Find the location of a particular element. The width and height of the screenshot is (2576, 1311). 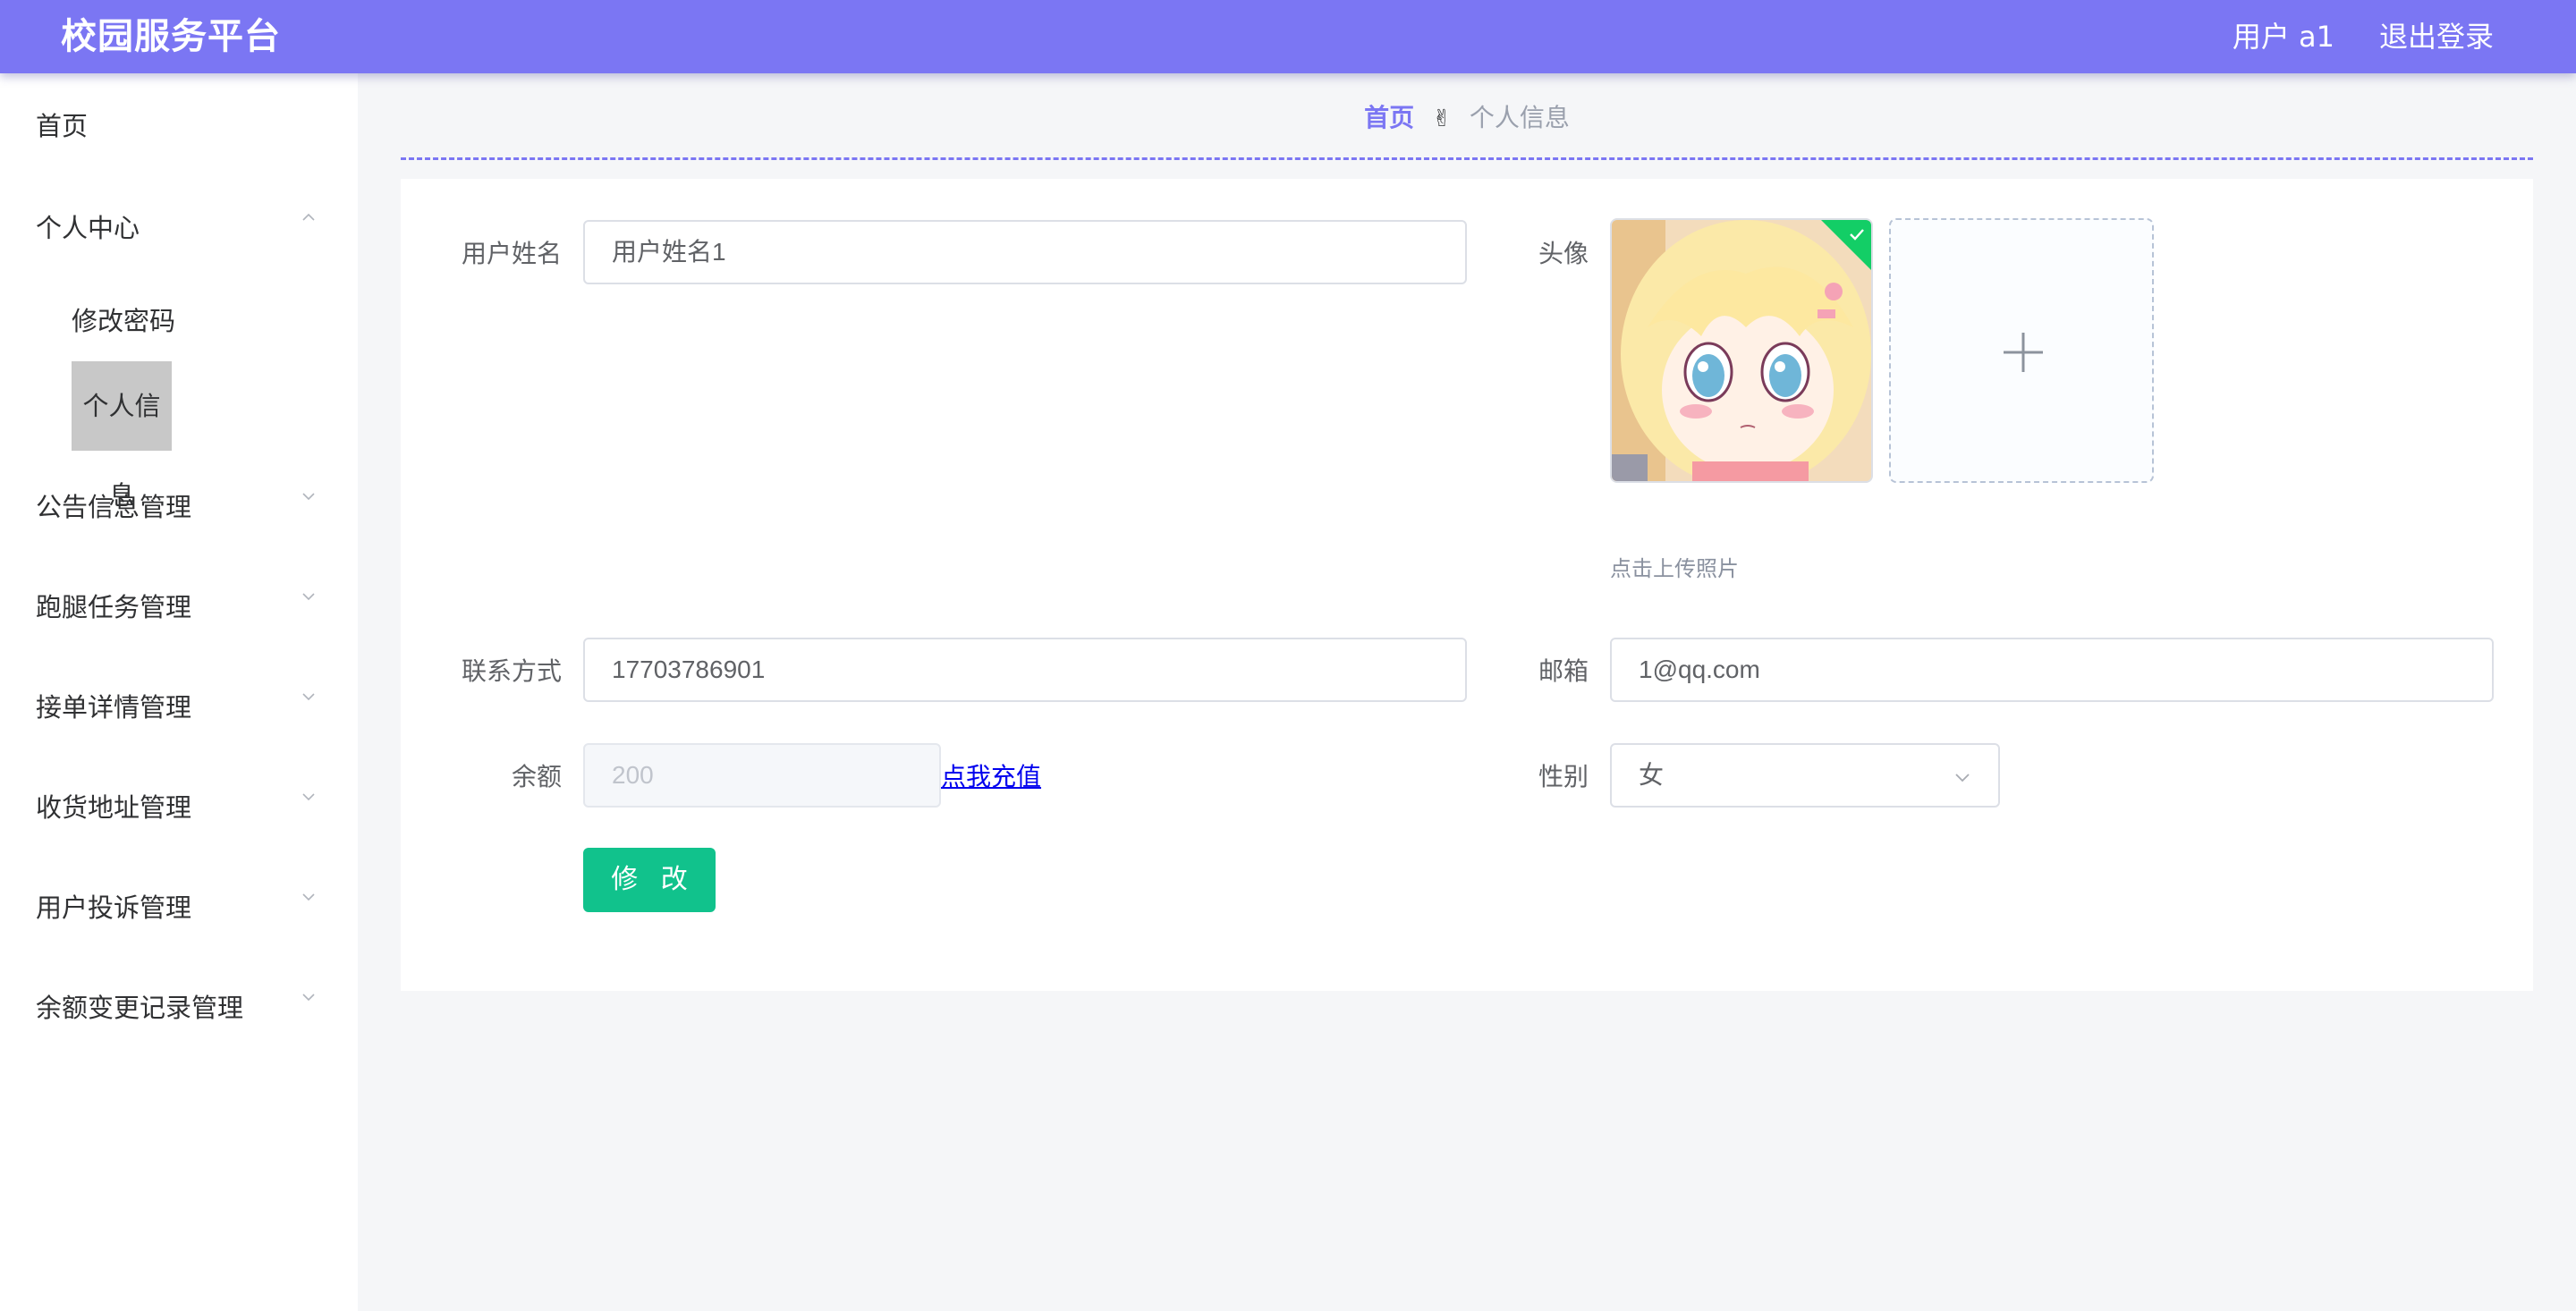

logout-button: 退出登录 is located at coordinates (2436, 36).